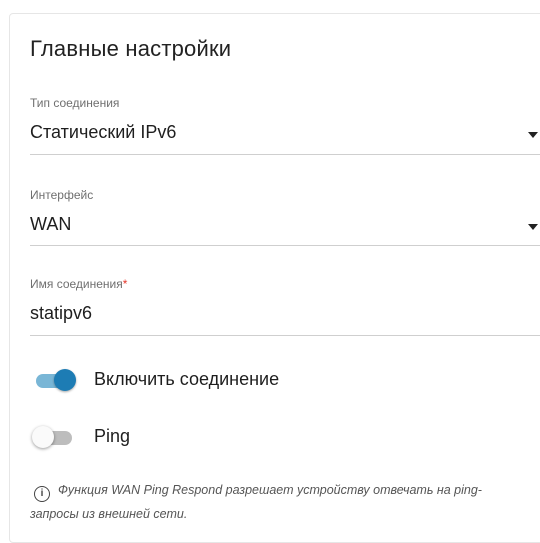 The image size is (540, 543). What do you see at coordinates (62, 195) in the screenshot?
I see `interface-label: Интерфейс` at bounding box center [62, 195].